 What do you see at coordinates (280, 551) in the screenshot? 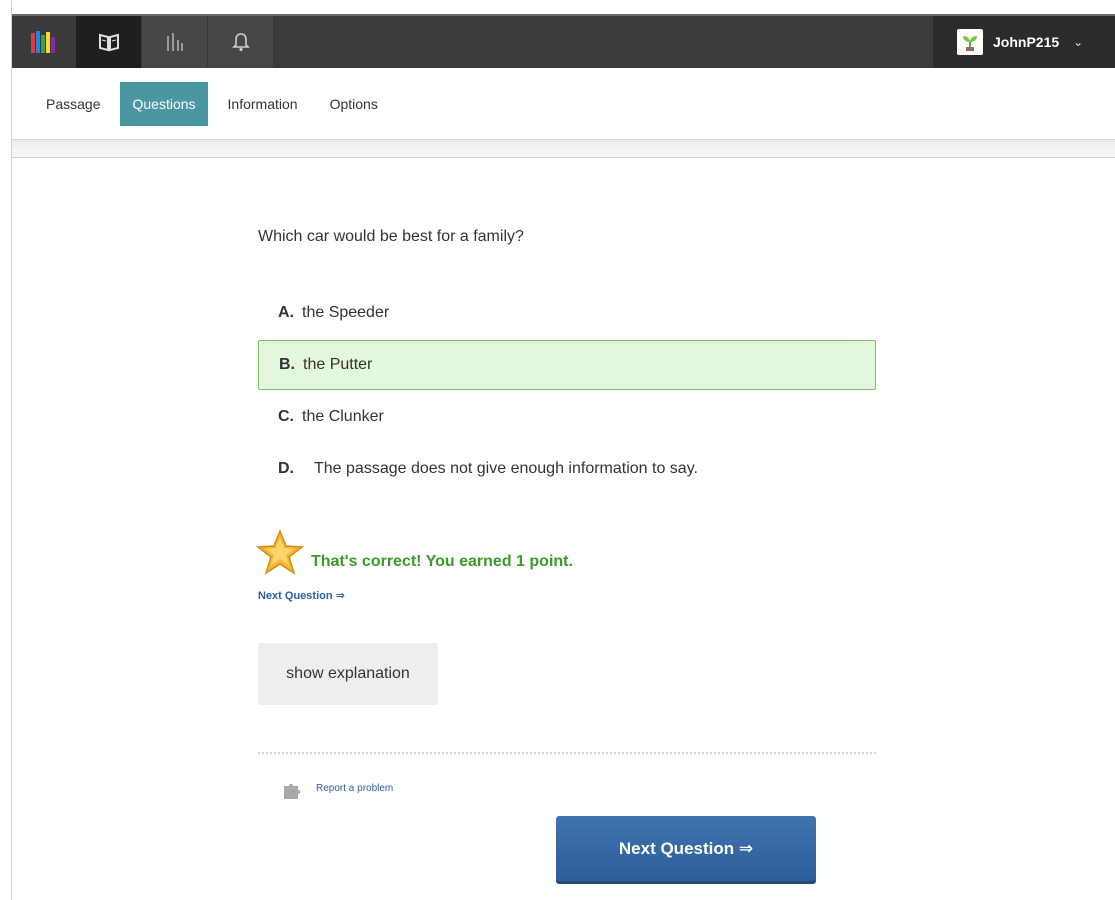
I see `star-icon` at bounding box center [280, 551].